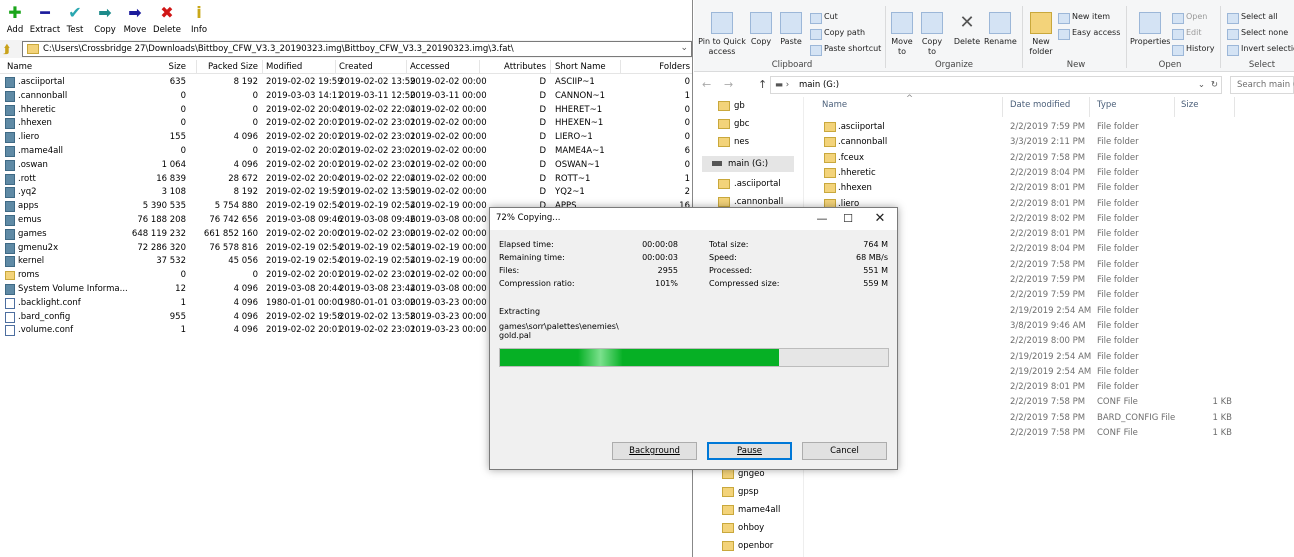 The width and height of the screenshot is (1294, 557). I want to click on toolbar-button-delete: ✖ Delete, so click(167, 20).